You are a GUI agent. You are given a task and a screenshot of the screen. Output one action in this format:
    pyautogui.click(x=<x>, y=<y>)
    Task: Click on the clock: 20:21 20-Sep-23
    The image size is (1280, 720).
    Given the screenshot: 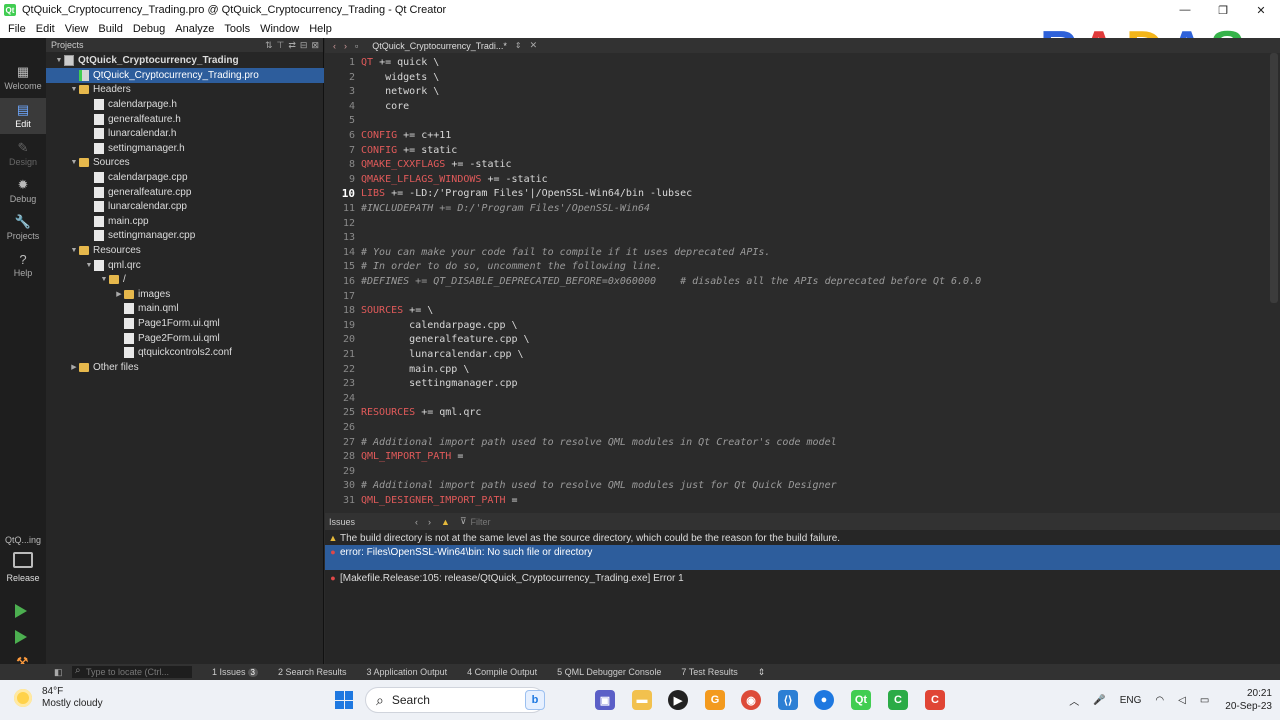 What is the action you would take?
    pyautogui.click(x=1248, y=700)
    